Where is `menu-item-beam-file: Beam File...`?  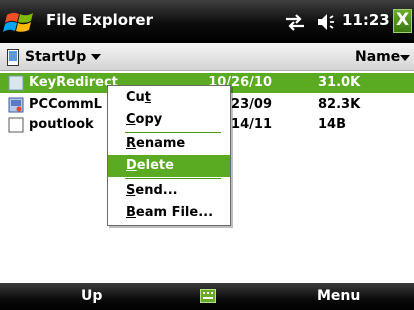
menu-item-beam-file: Beam File... is located at coordinates (169, 213).